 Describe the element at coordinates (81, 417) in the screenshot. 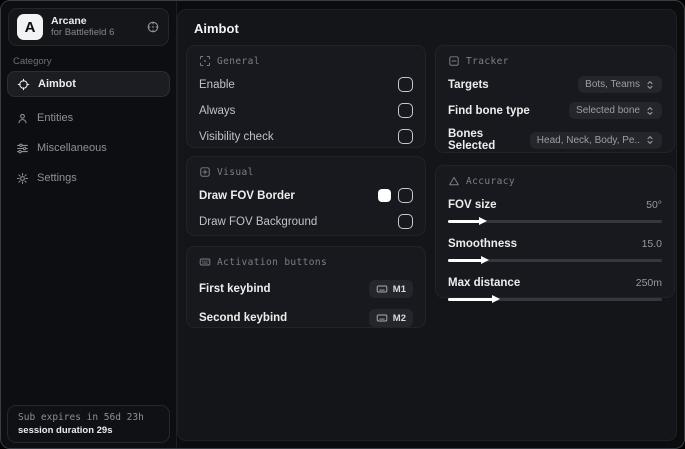

I see `sub-expiry-text: Sub expires in 56d 23h` at that location.